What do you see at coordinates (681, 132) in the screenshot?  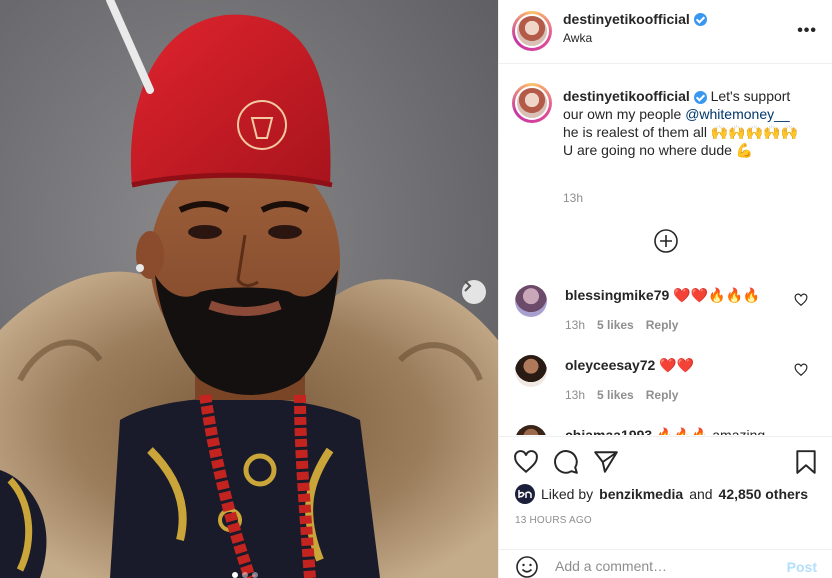 I see `caption-text-line2: he is realest of them all 🙌🙌🙌🙌🙌` at bounding box center [681, 132].